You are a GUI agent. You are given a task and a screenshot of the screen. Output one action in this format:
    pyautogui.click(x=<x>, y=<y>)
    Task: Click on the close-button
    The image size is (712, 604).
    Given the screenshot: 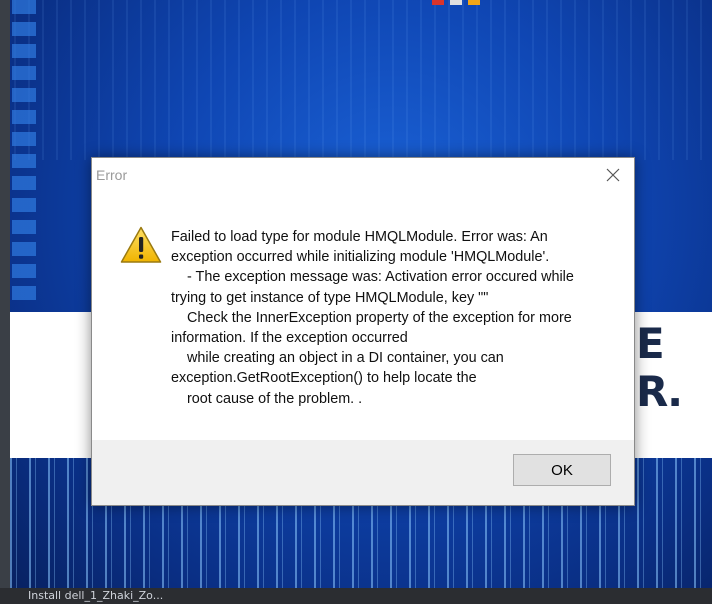 What is the action you would take?
    pyautogui.click(x=613, y=175)
    